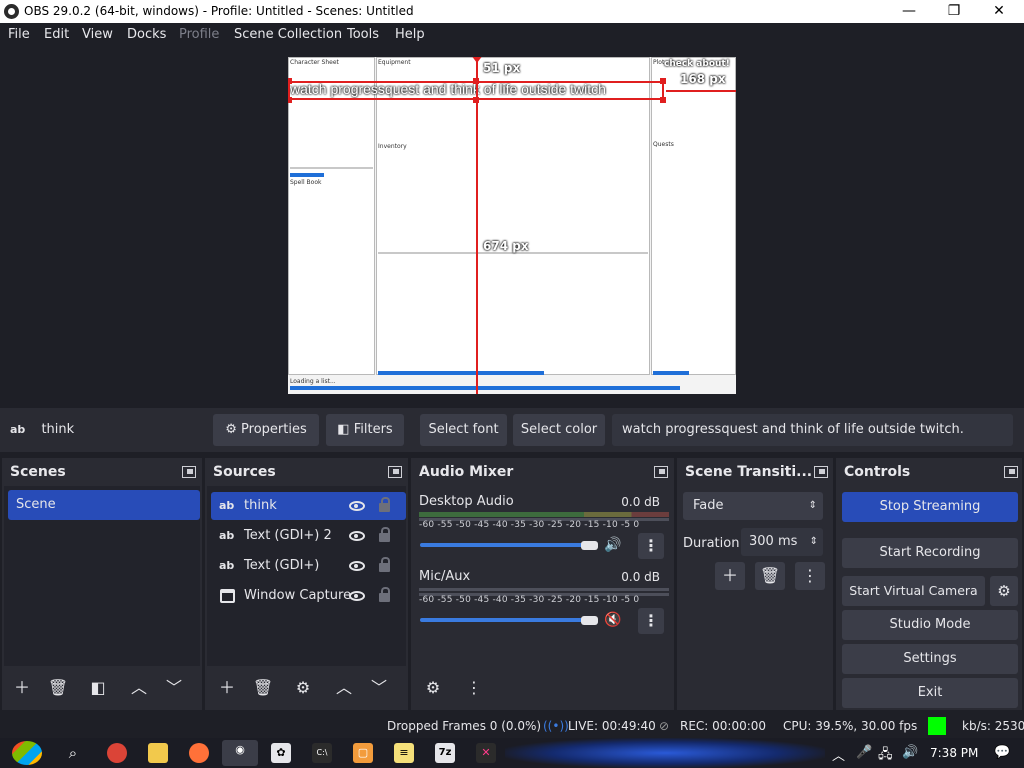 The image size is (1024, 768). I want to click on source-label: Text (GDI+), so click(282, 565).